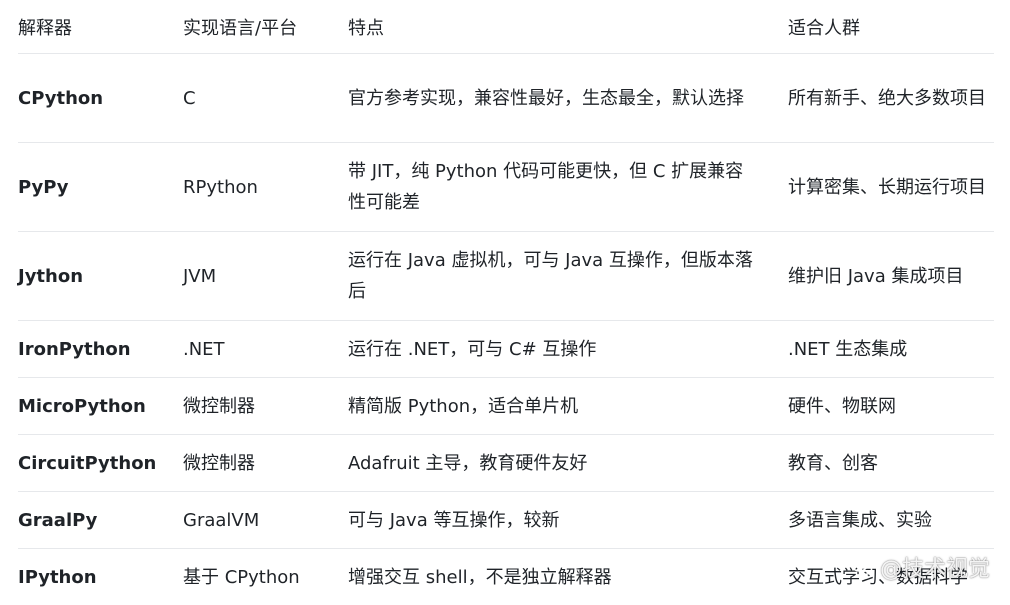 The height and width of the screenshot is (605, 1010). What do you see at coordinates (100, 463) in the screenshot?
I see `interpreter-name: CircuitPython` at bounding box center [100, 463].